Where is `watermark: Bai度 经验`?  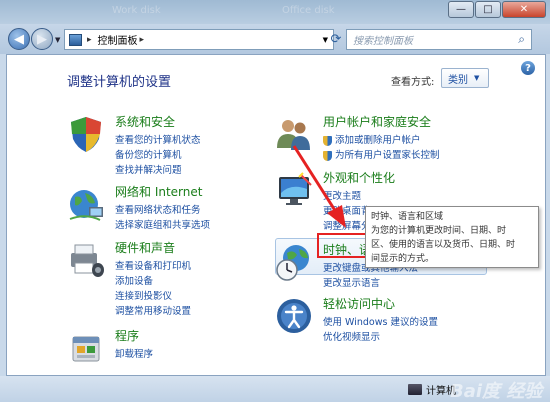
watermark: Bai度 经验 is located at coordinates (496, 391).